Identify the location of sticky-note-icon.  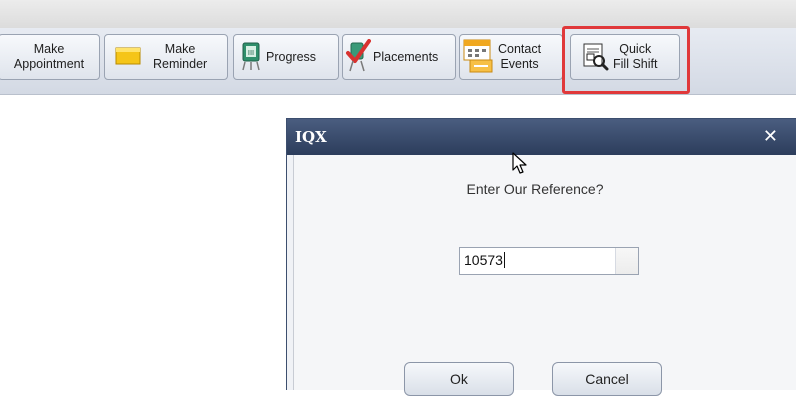
(128, 57).